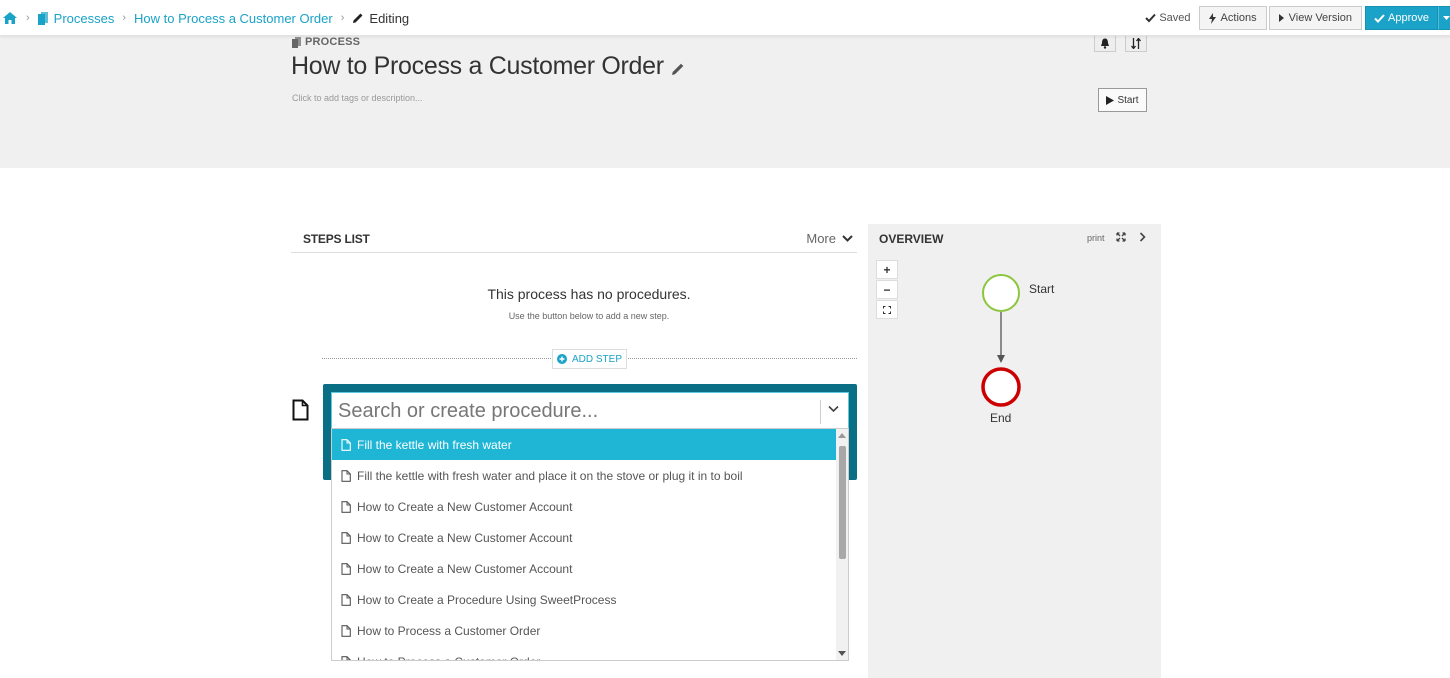  I want to click on end-node, so click(1001, 387).